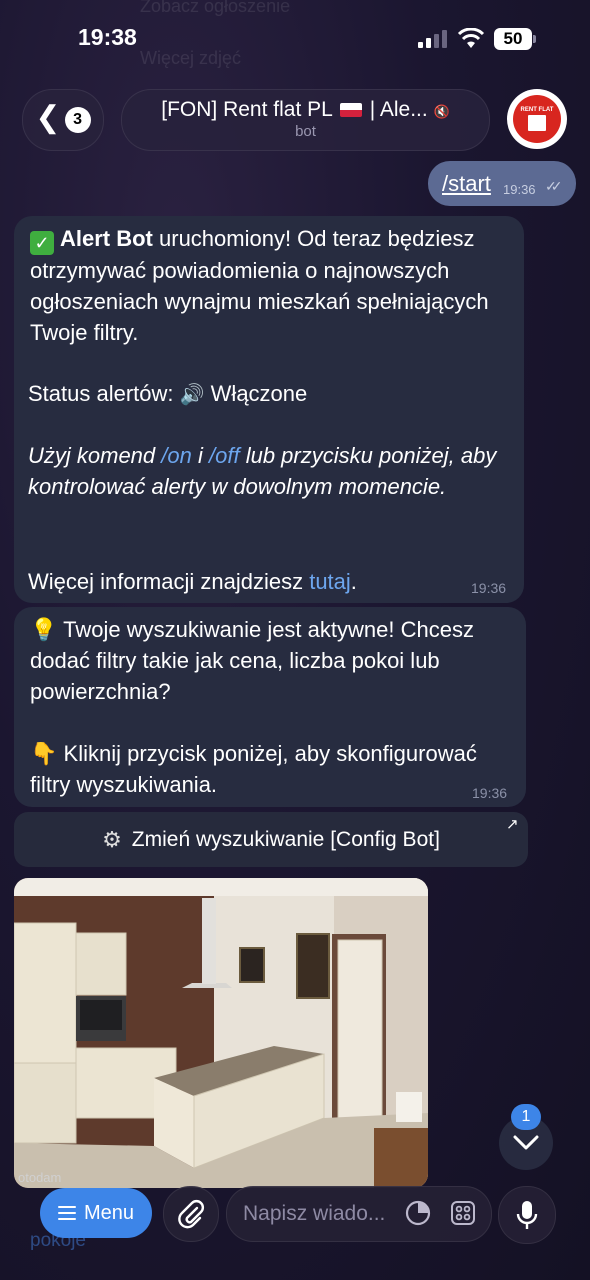 This screenshot has height=1280, width=590. What do you see at coordinates (192, 395) in the screenshot?
I see `speaker-icon: 🔊` at bounding box center [192, 395].